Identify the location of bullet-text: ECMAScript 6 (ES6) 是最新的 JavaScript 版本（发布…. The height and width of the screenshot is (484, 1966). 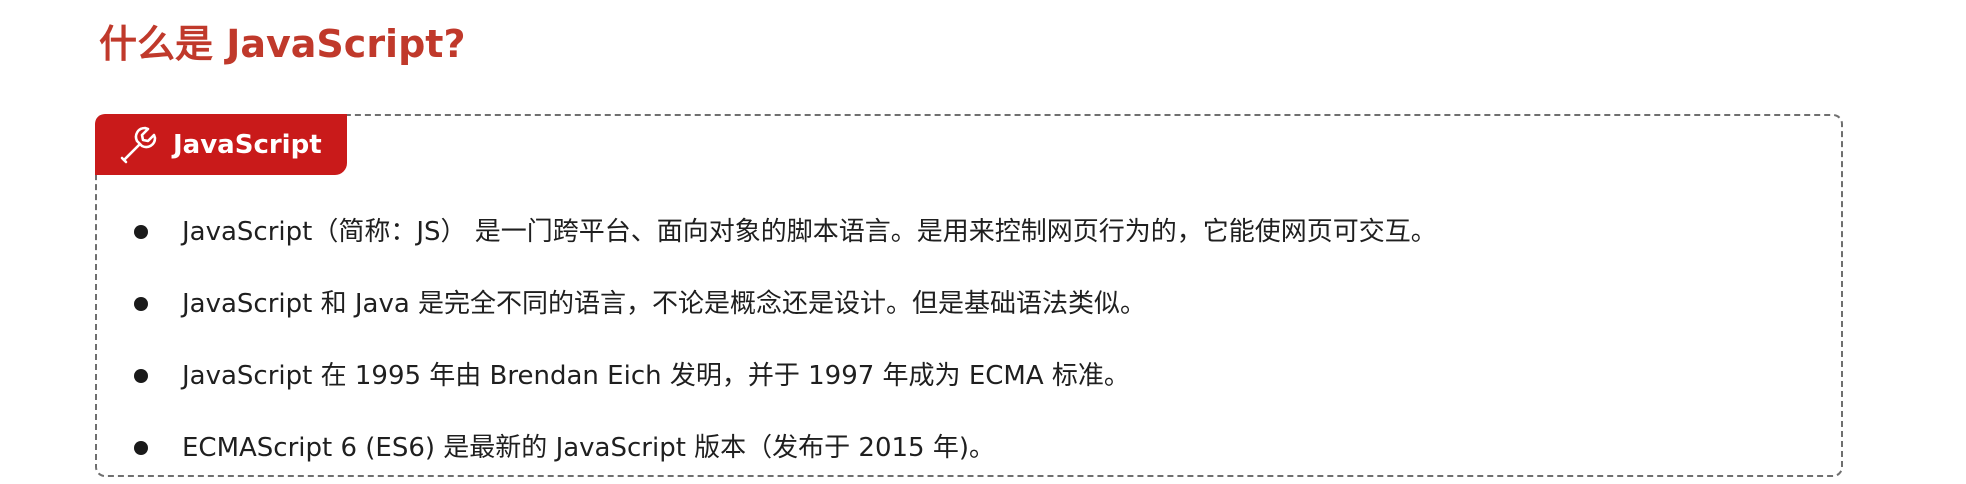
(589, 448).